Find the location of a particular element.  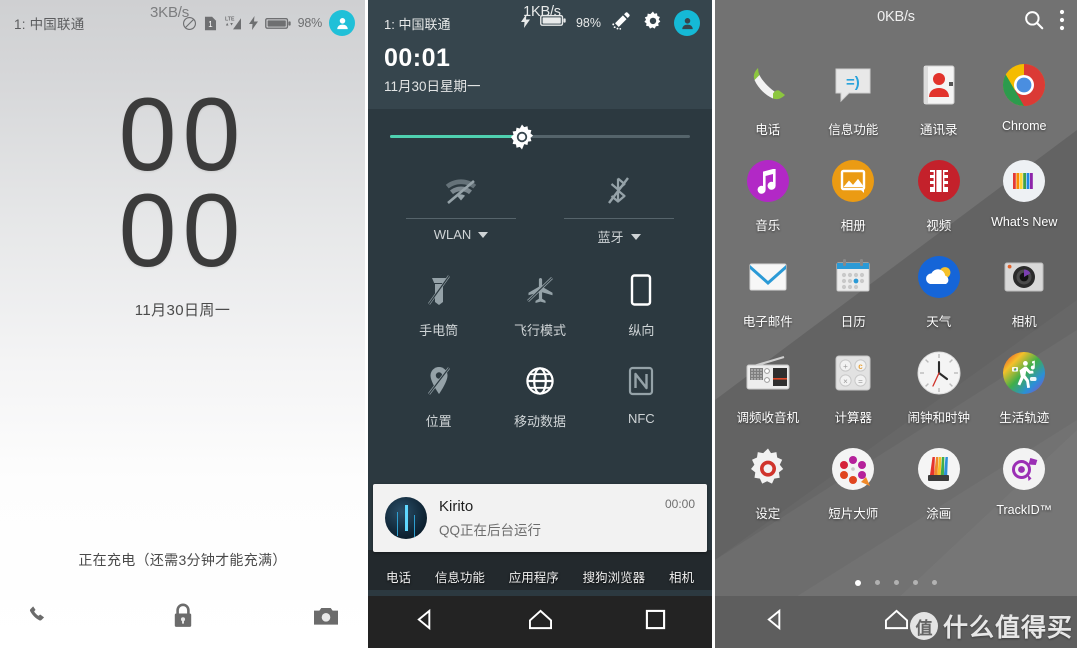

qs-tile-airplane: 飞行模式 is located at coordinates (539, 304).